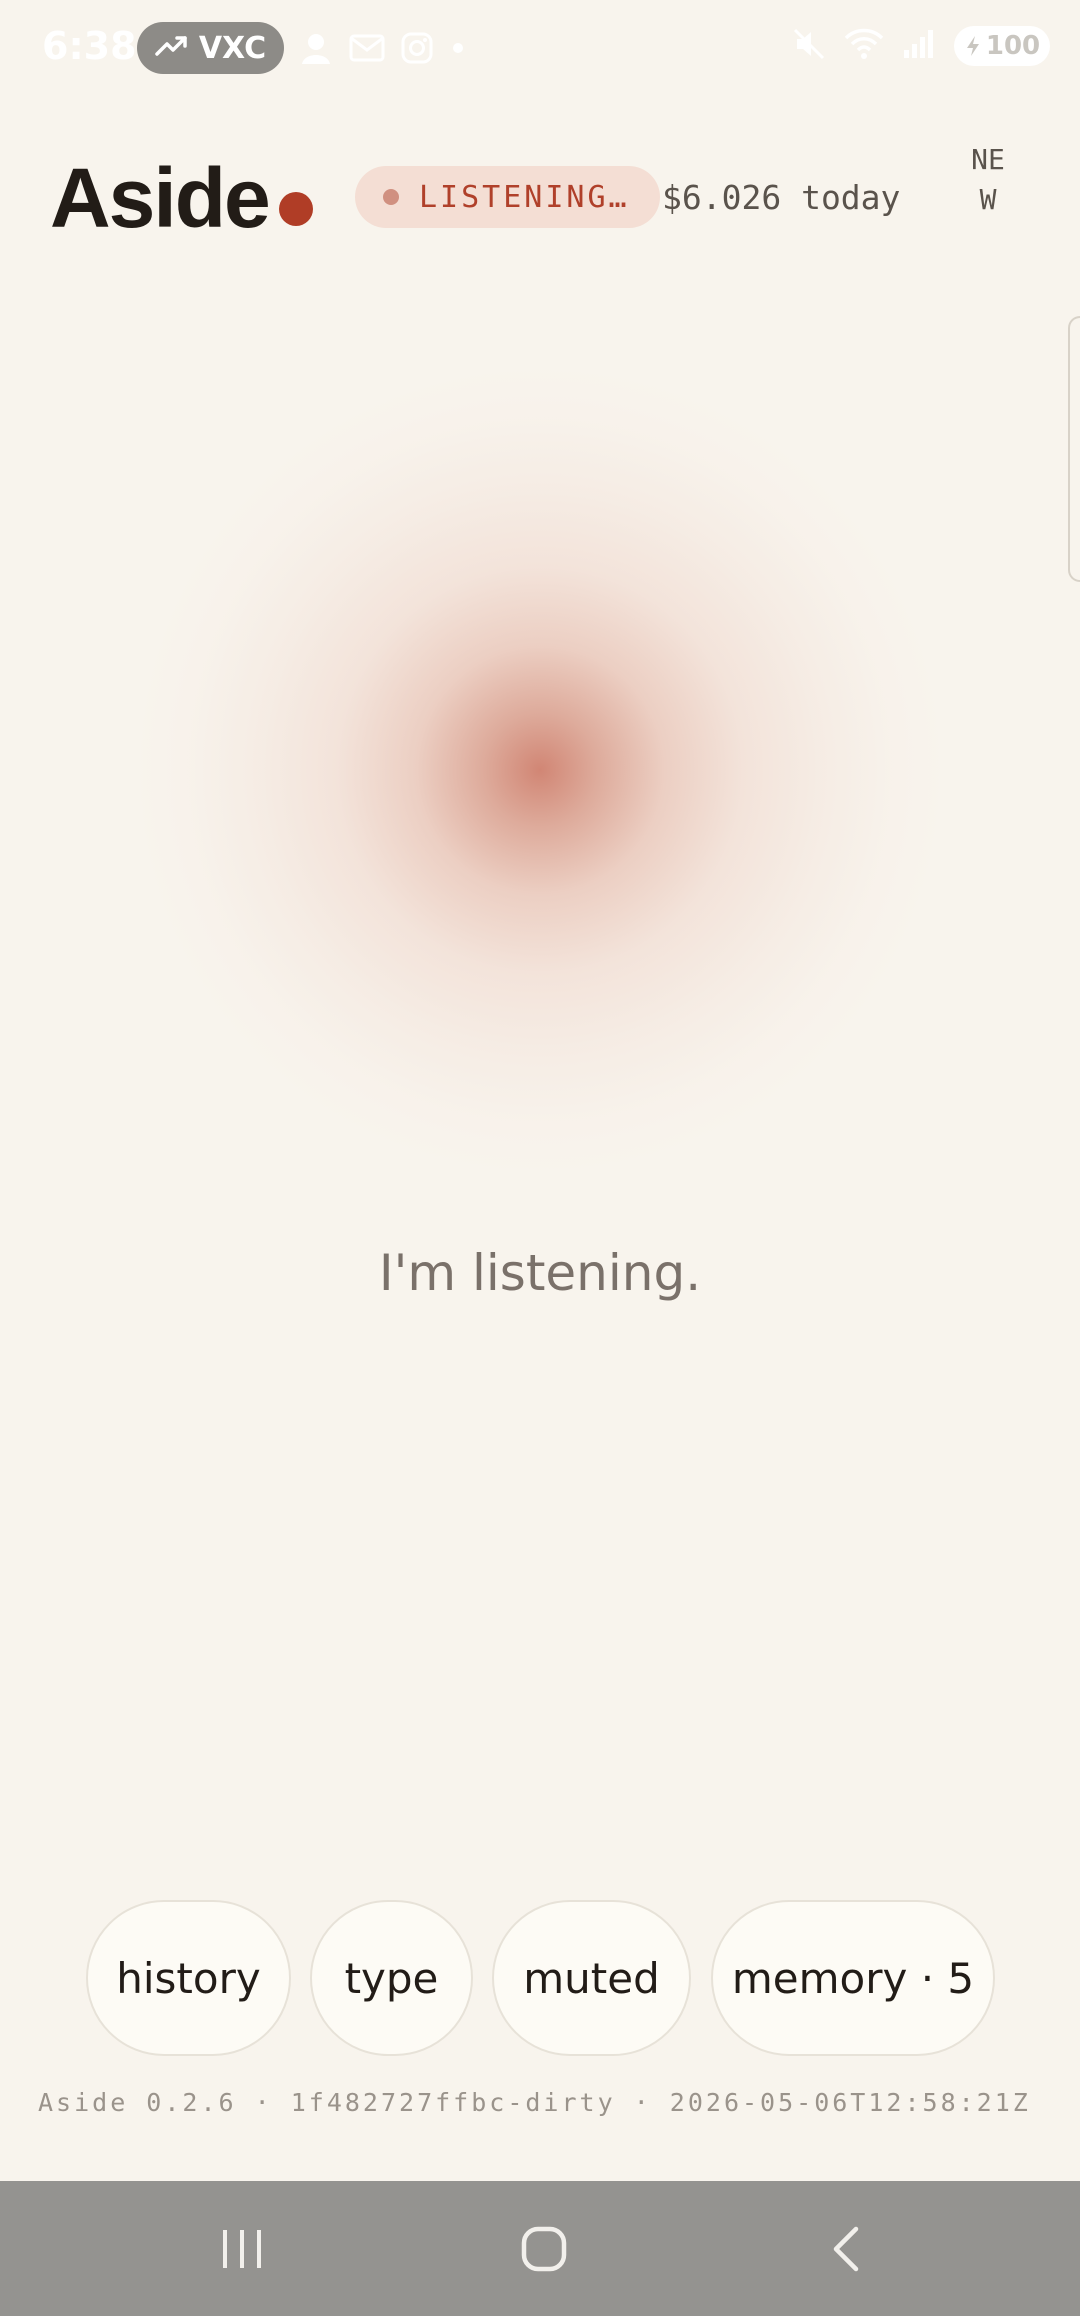  What do you see at coordinates (781, 197) in the screenshot?
I see `daily-cost: $6.026 today` at bounding box center [781, 197].